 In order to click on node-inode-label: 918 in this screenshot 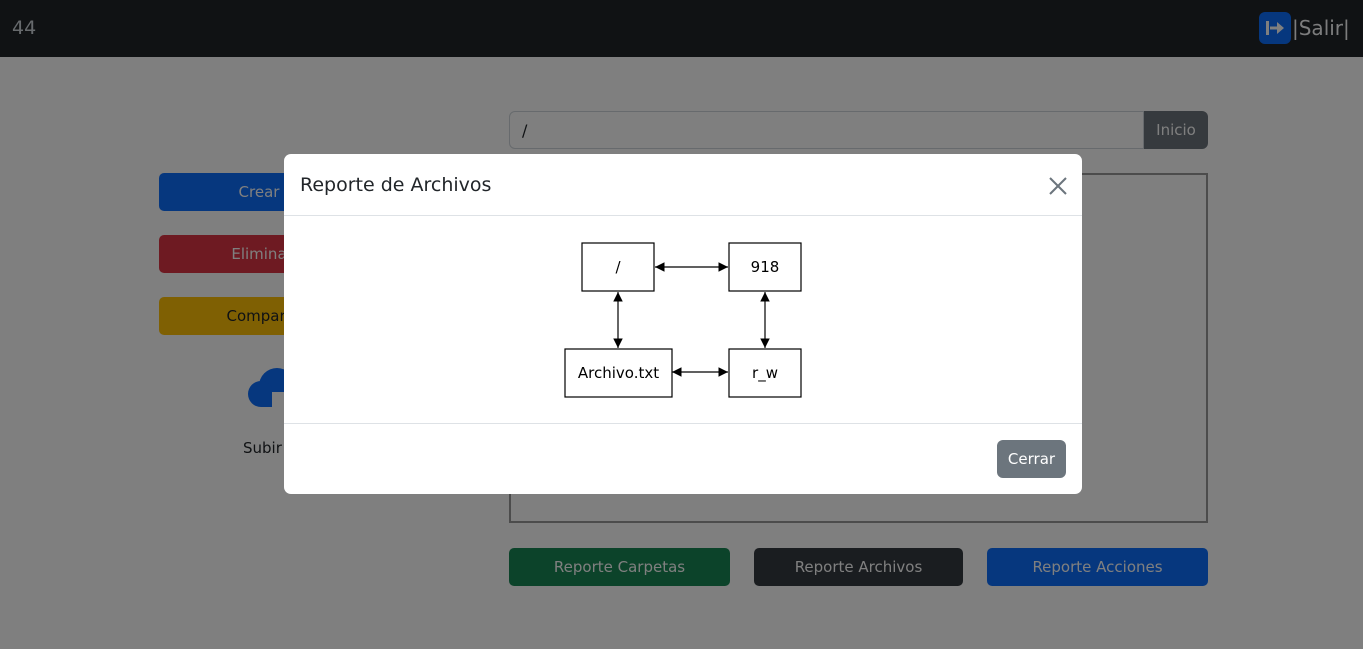, I will do `click(765, 267)`.